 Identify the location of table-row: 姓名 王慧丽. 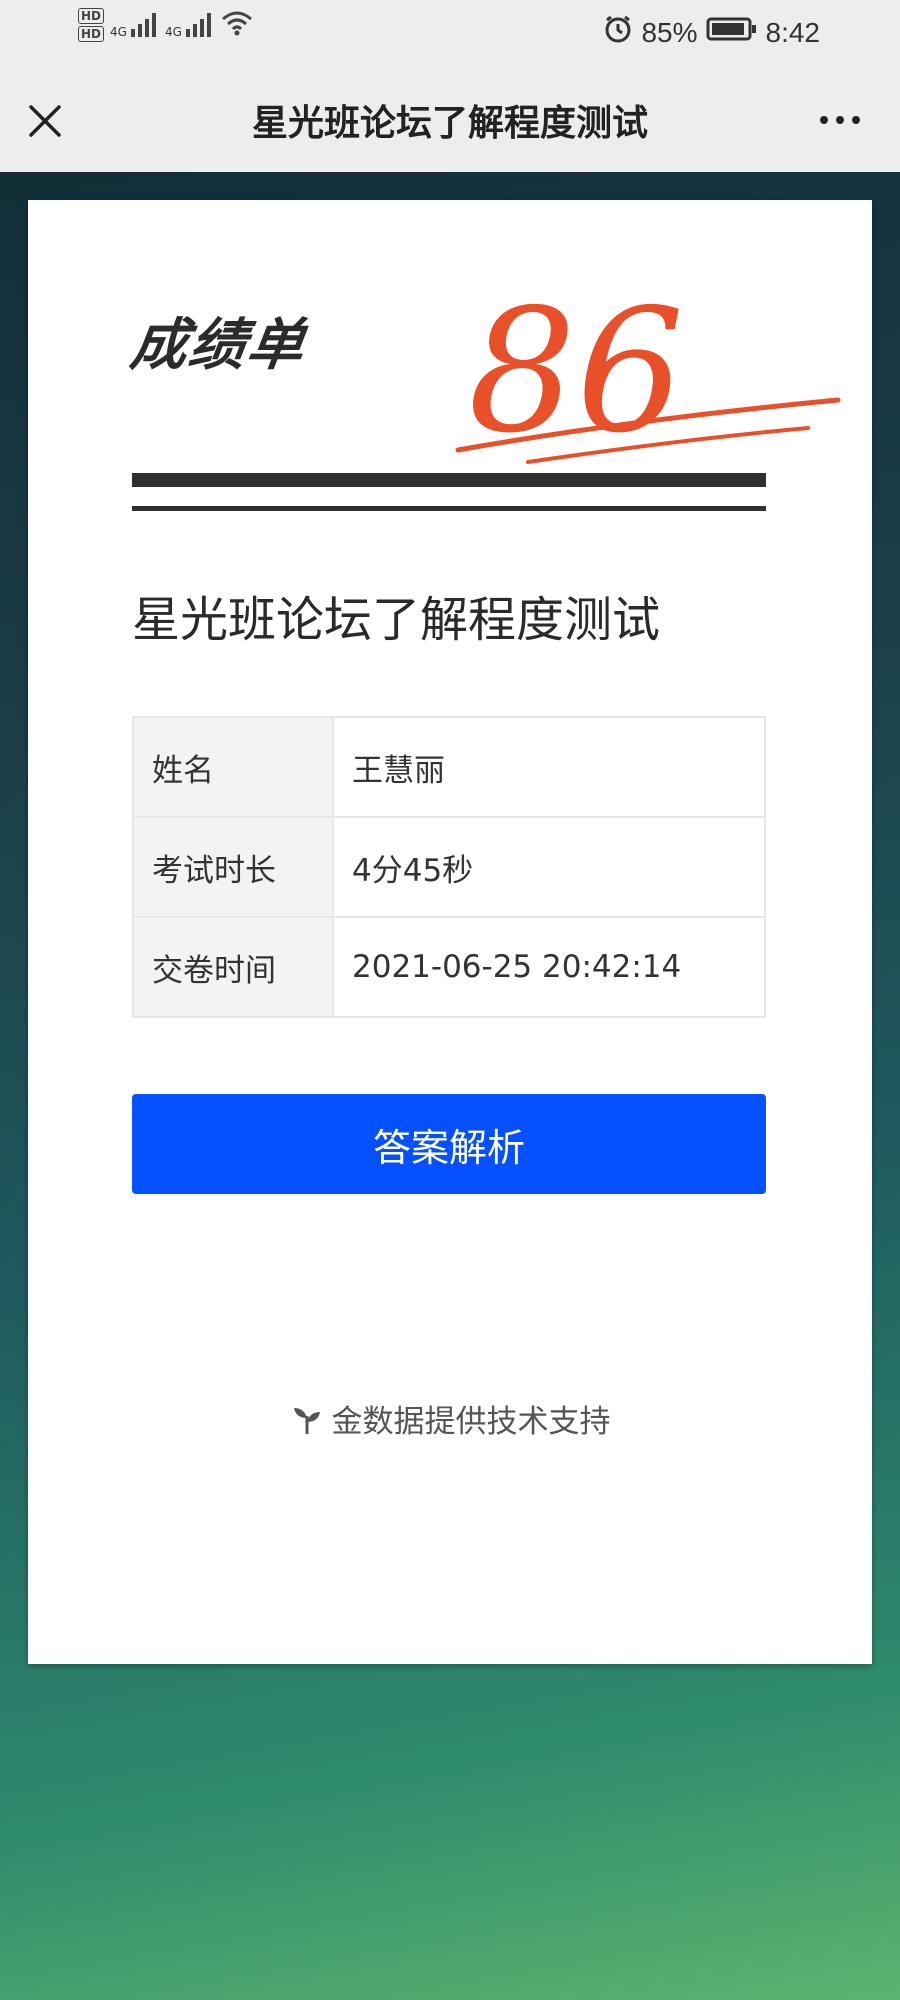
(449, 767).